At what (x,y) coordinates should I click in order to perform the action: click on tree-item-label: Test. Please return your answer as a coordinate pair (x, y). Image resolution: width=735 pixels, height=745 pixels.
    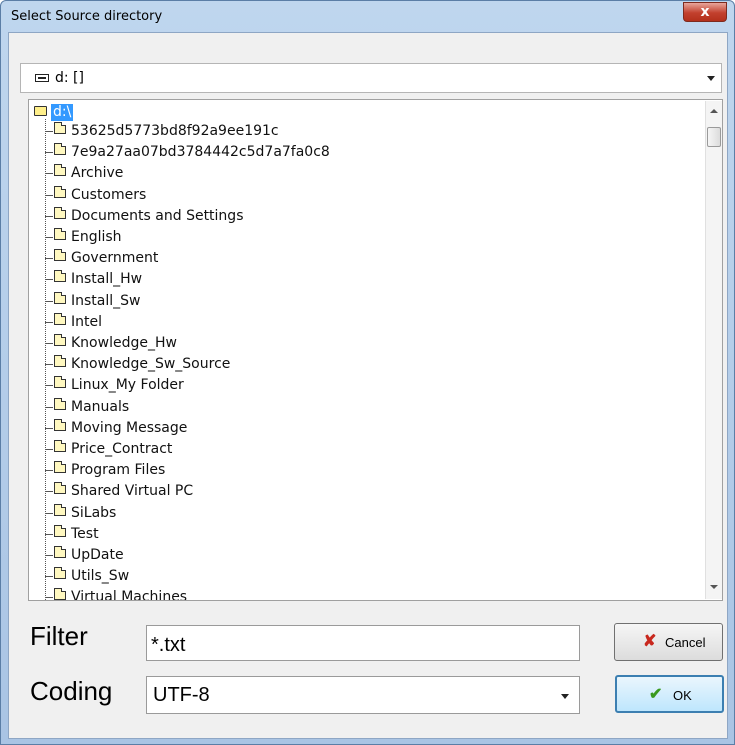
    Looking at the image, I should click on (85, 533).